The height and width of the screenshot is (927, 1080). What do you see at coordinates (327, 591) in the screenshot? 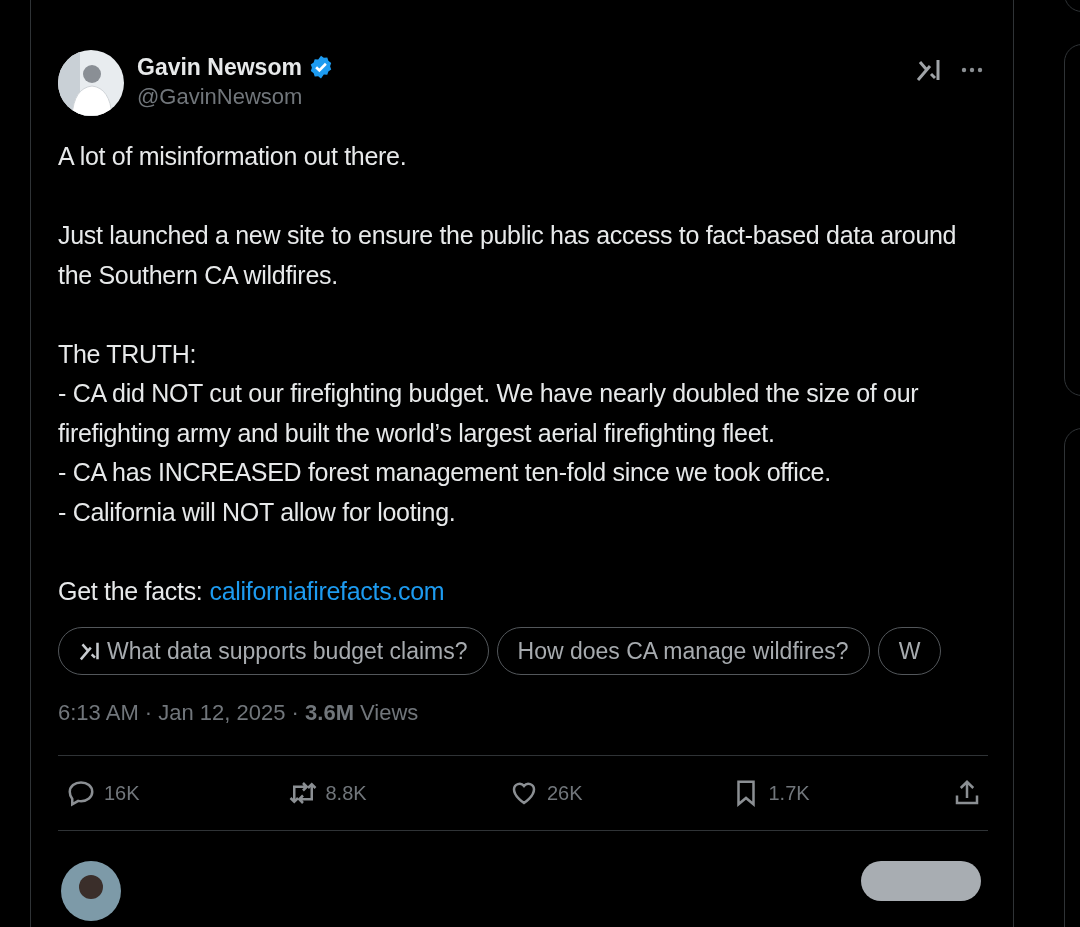
I see `website-link: californiafirefacts.com` at bounding box center [327, 591].